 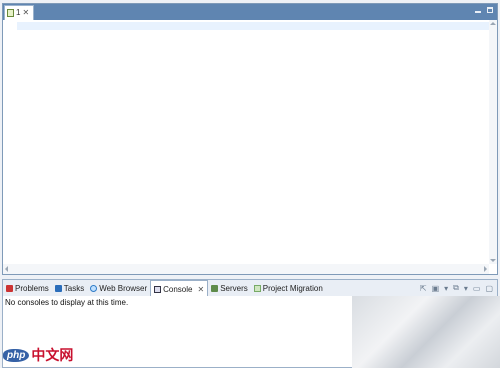 What do you see at coordinates (67, 302) in the screenshot?
I see `console-message: No consoles to display at this time.` at bounding box center [67, 302].